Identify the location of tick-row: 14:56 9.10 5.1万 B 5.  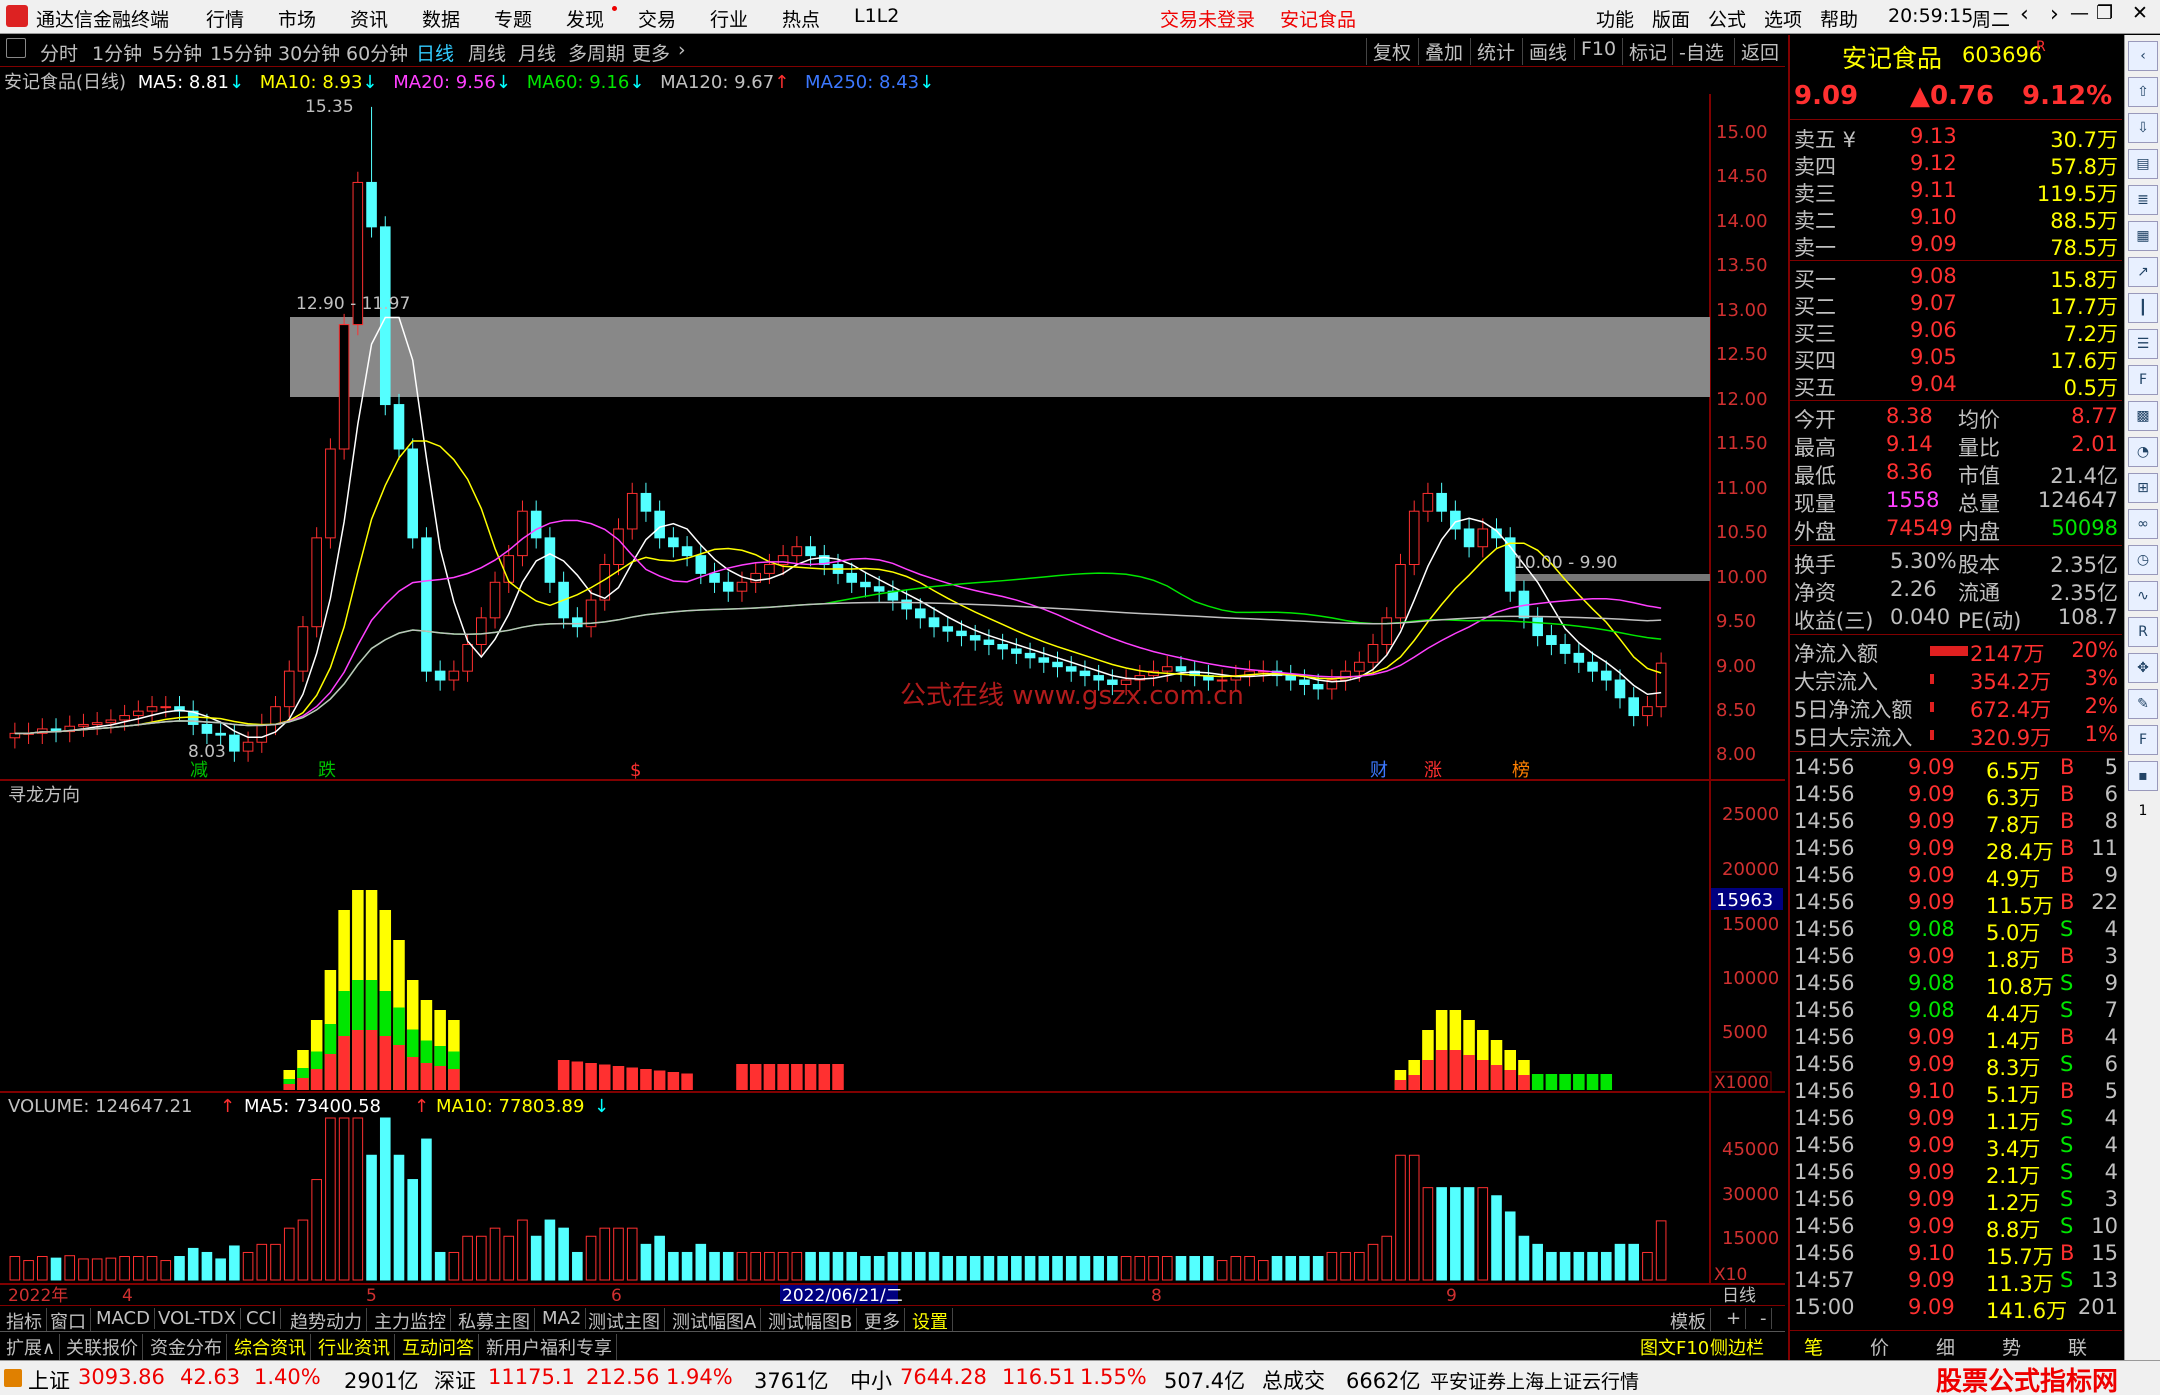
(1956, 1093).